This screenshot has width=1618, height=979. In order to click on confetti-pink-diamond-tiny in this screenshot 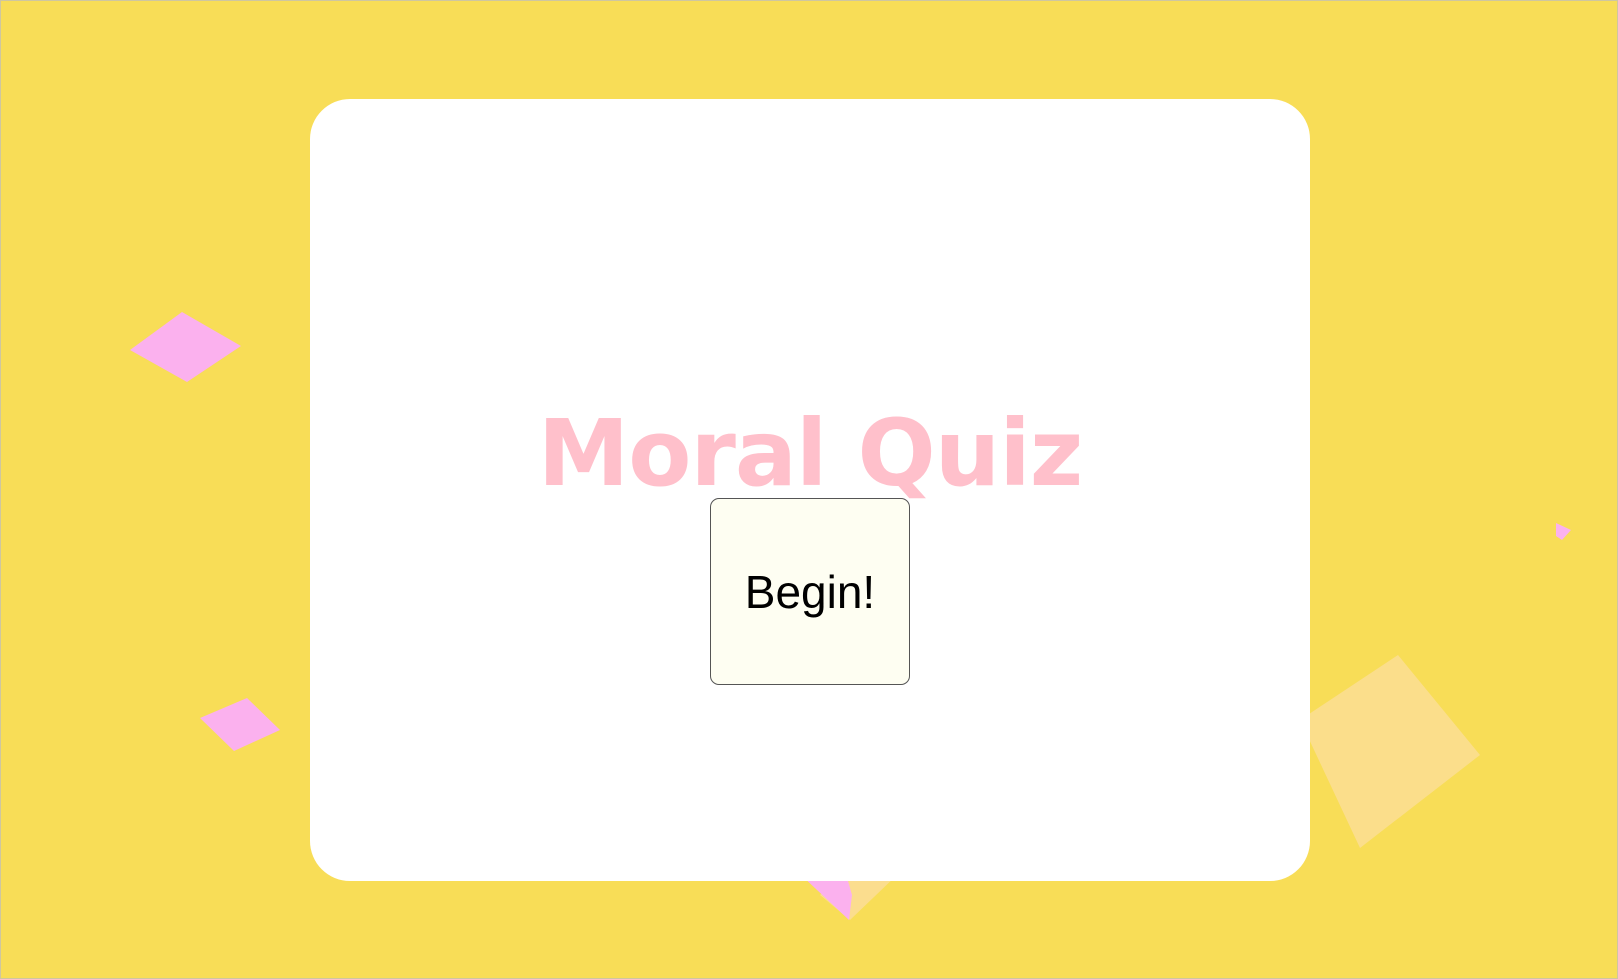, I will do `click(1563, 531)`.